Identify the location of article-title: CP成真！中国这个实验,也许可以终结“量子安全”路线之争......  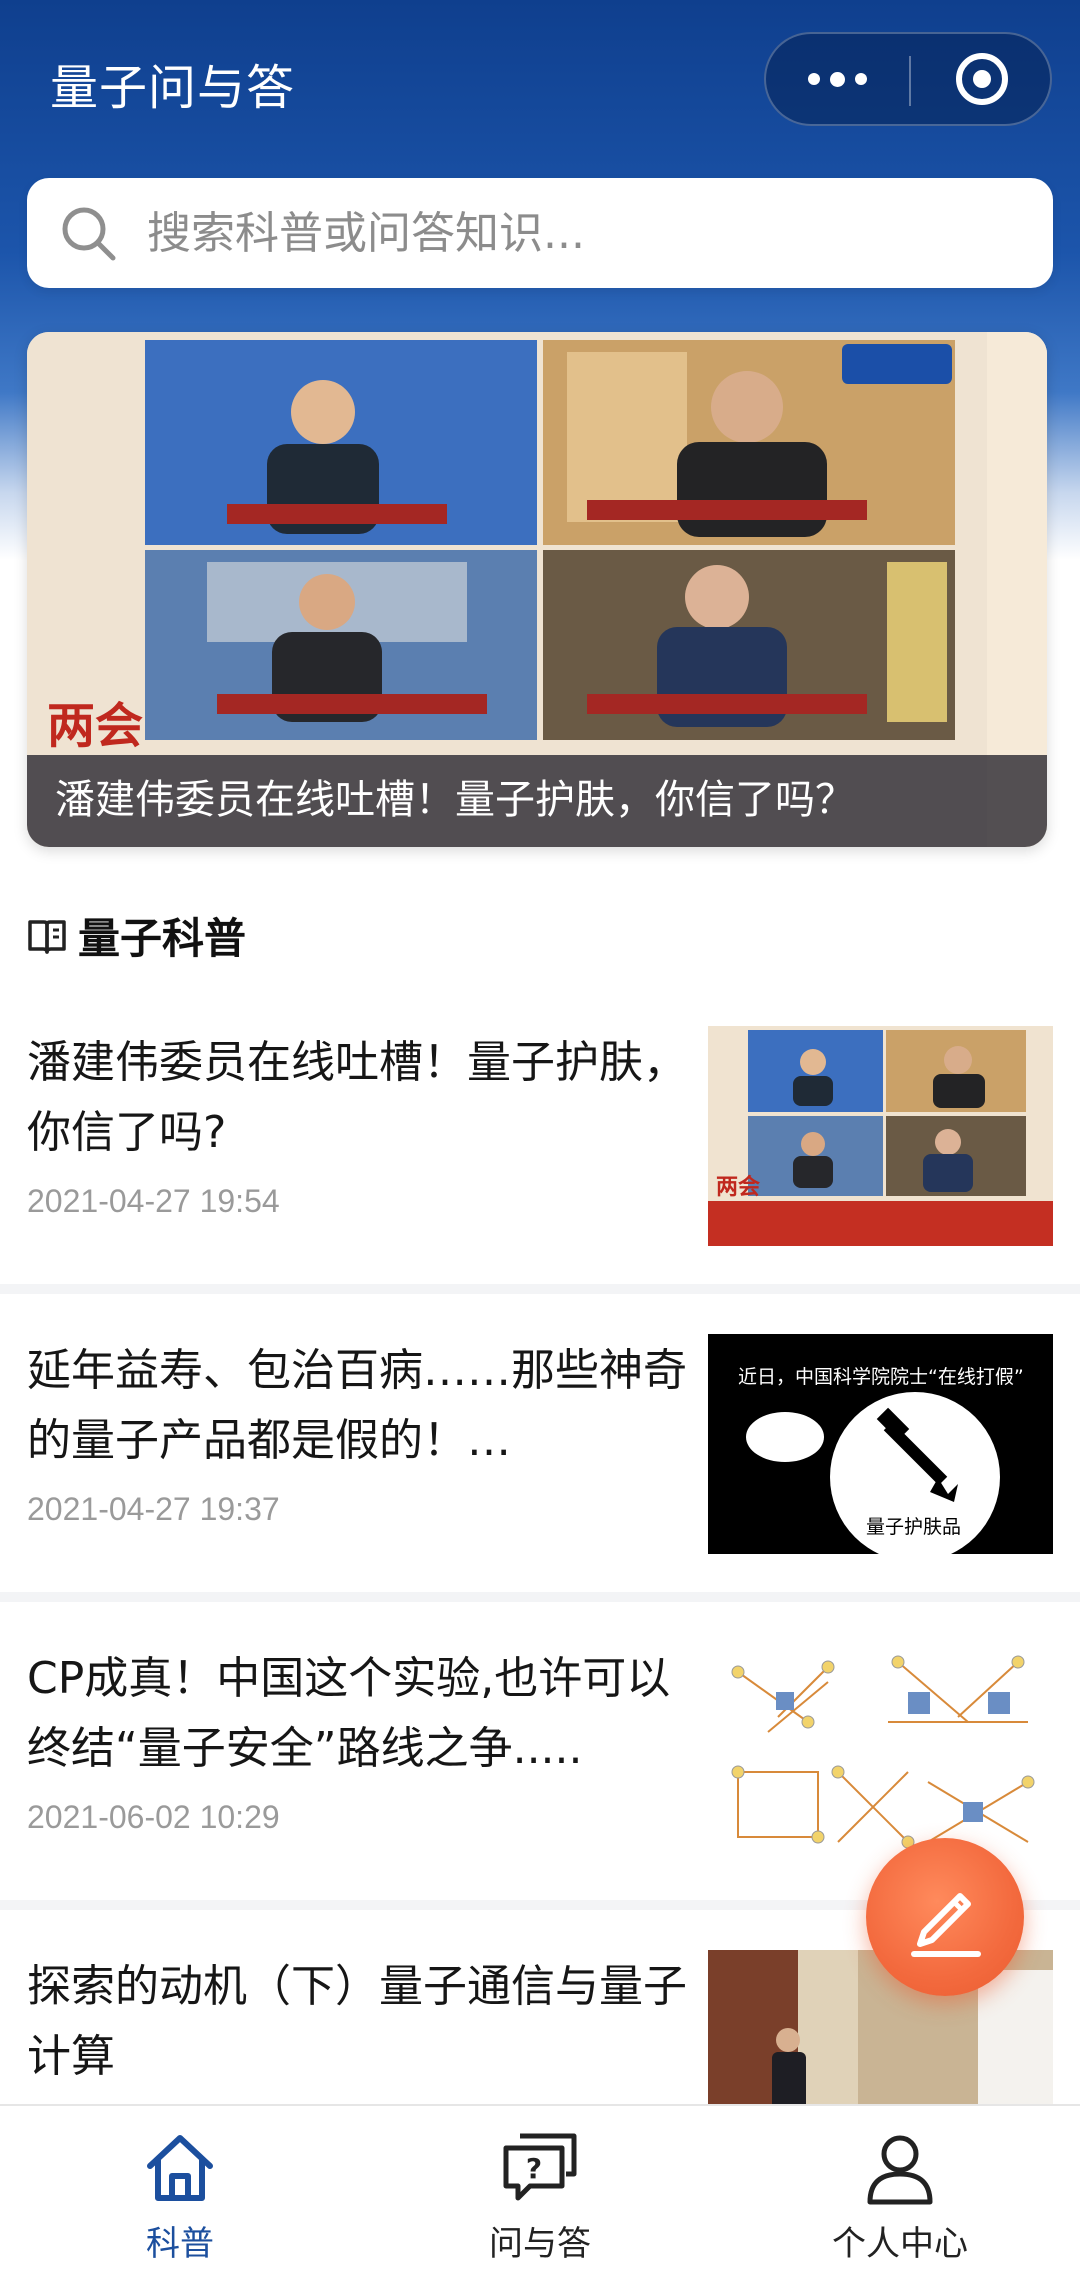
(349, 1713).